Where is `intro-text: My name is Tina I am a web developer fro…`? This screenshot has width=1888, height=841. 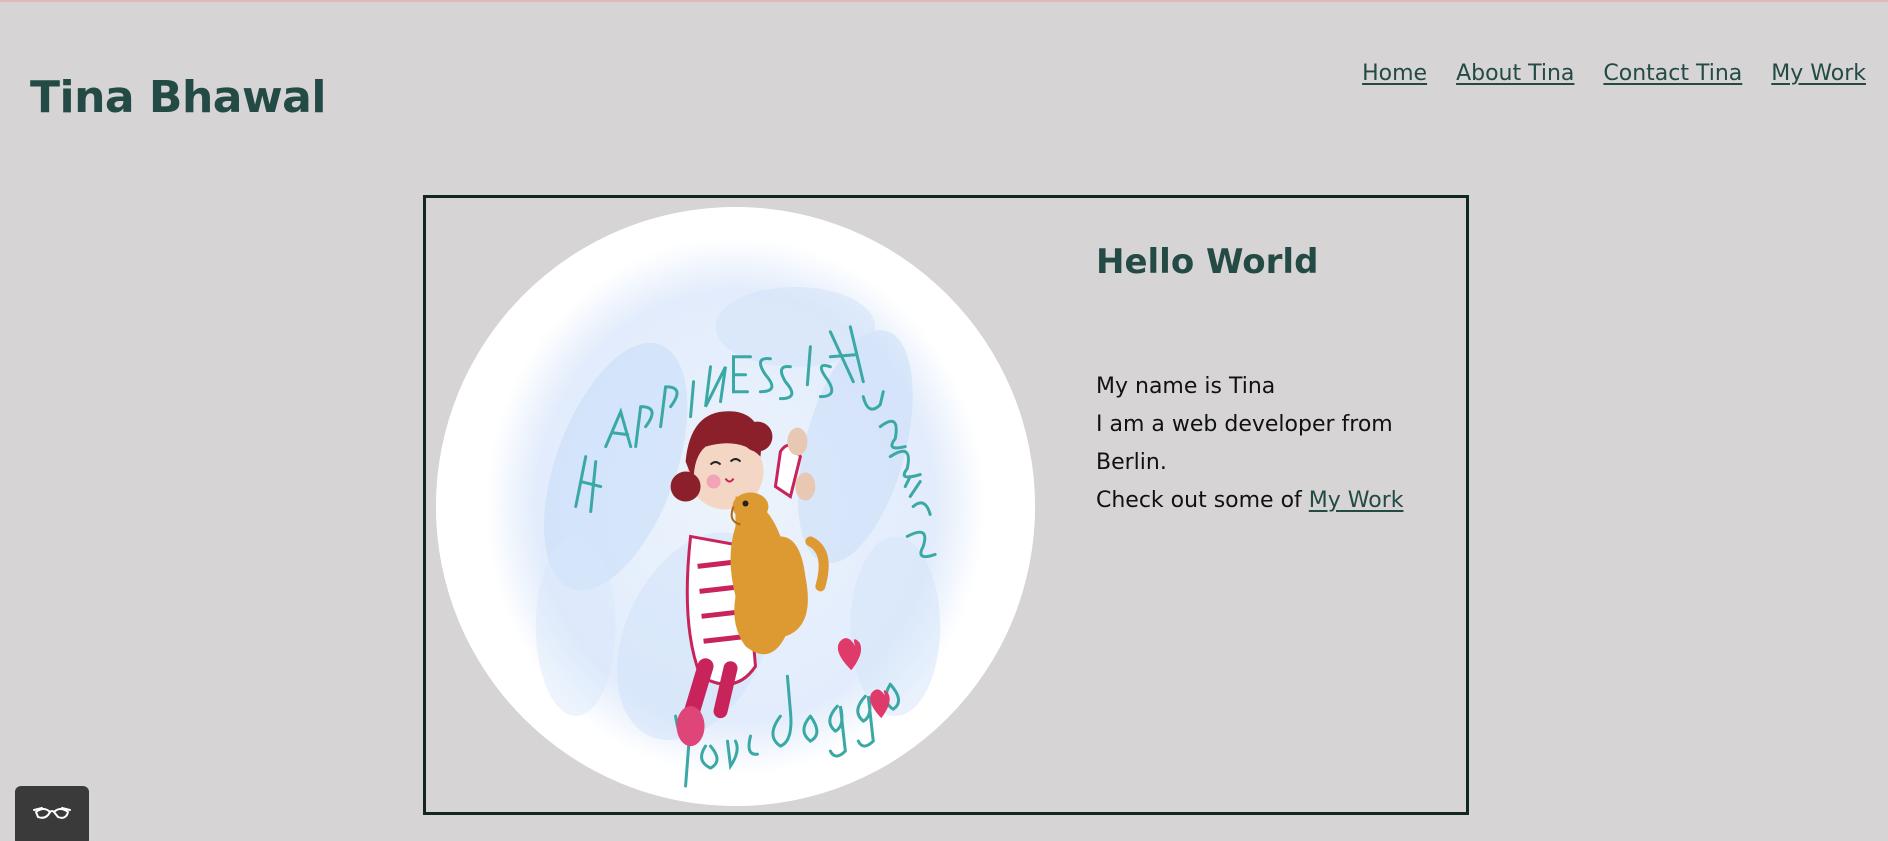
intro-text: My name is Tina I am a web developer fro… is located at coordinates (1281, 444).